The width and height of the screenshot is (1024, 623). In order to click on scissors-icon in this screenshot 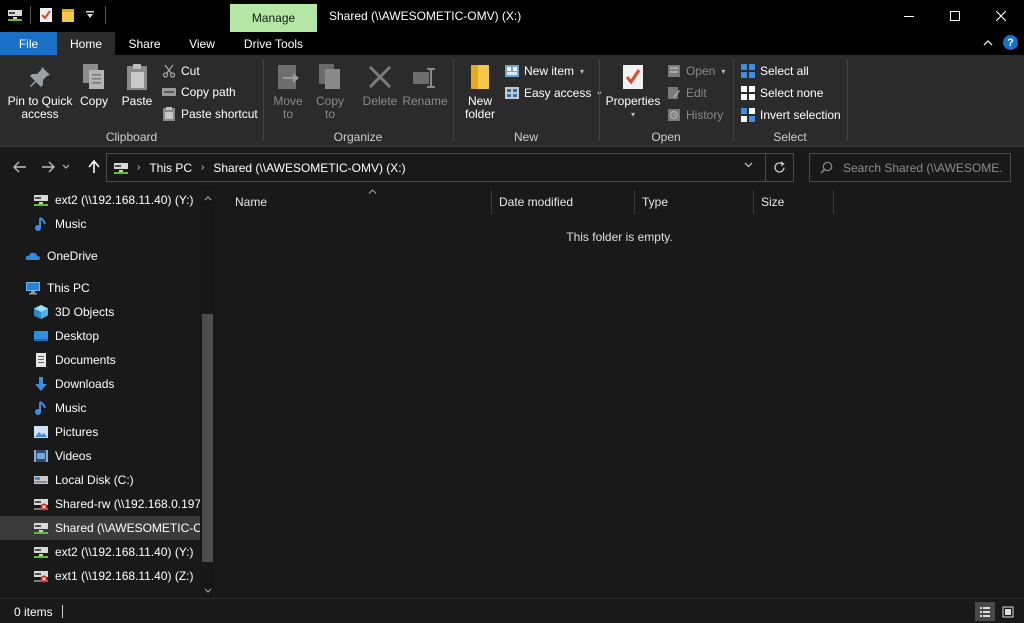, I will do `click(169, 71)`.